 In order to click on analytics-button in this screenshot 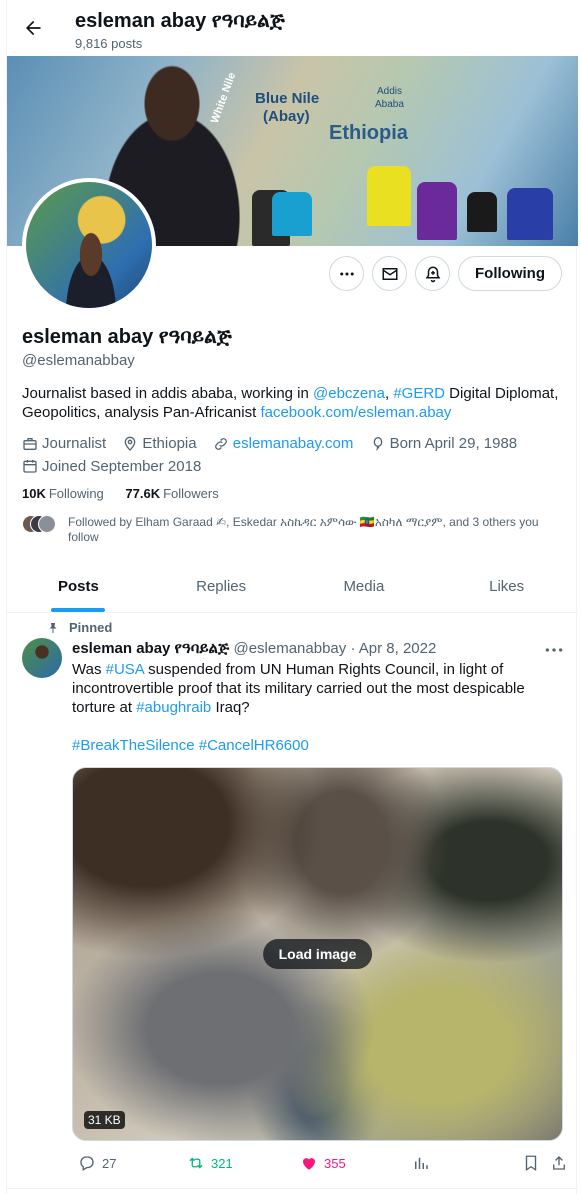, I will do `click(421, 1163)`.